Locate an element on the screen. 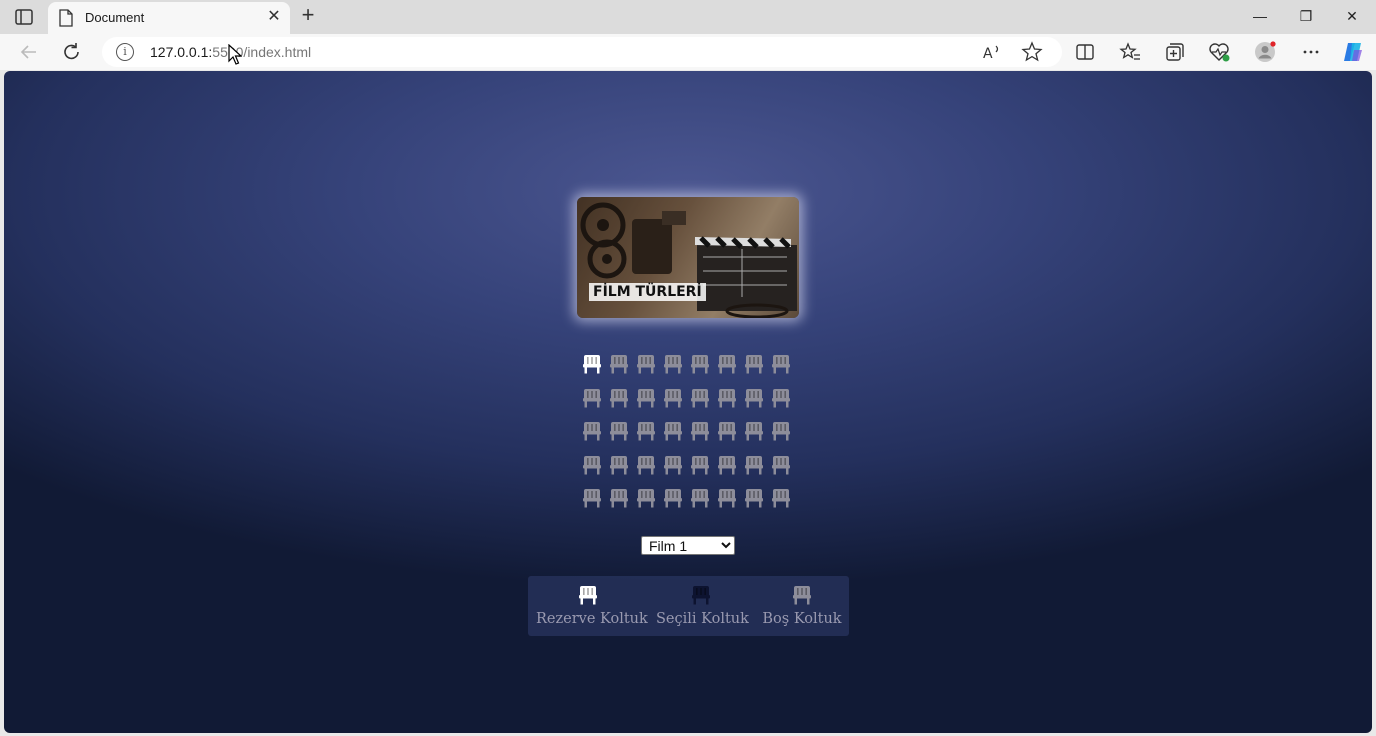  browser-toolbar: i 127.0.0.1:5500/index.html A is located at coordinates (688, 52).